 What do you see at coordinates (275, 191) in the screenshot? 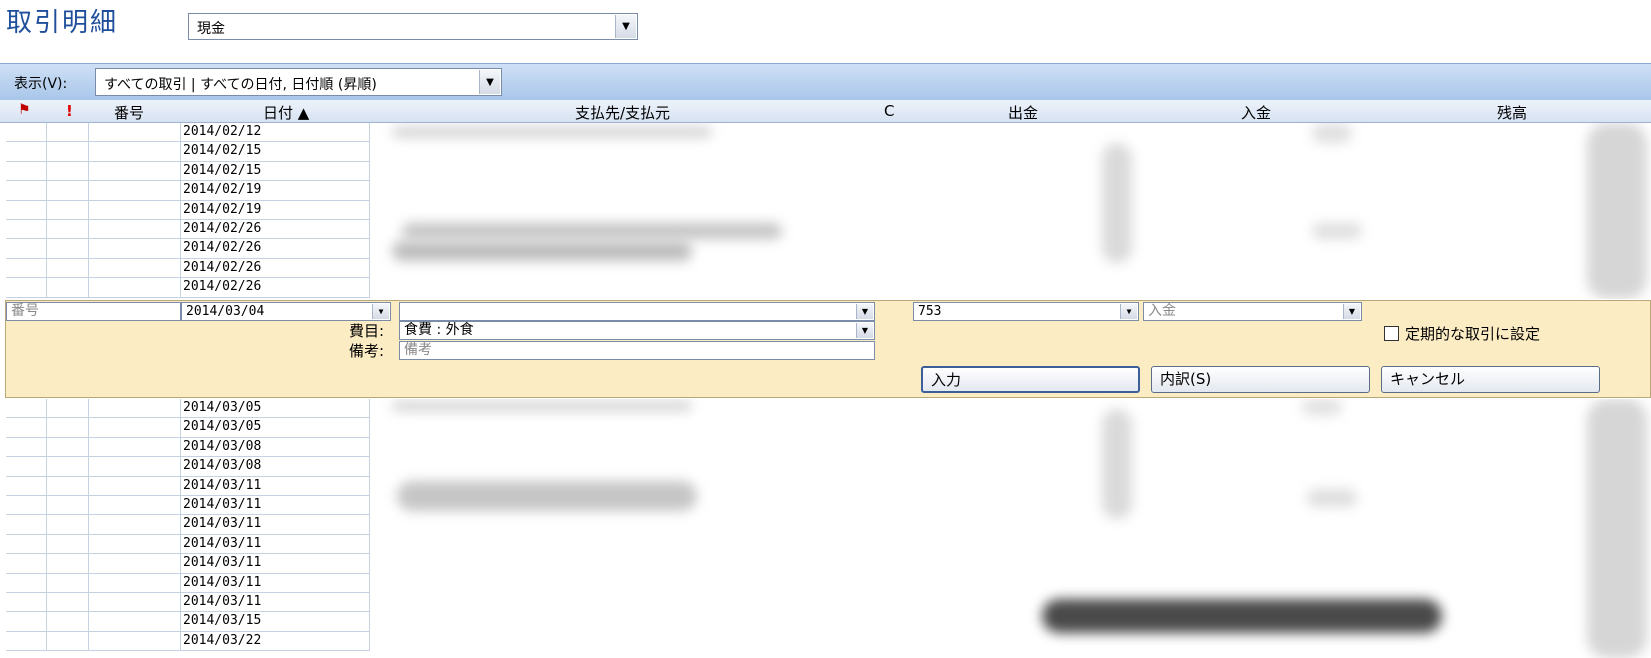
I see `date-cell: 2014/02/19` at bounding box center [275, 191].